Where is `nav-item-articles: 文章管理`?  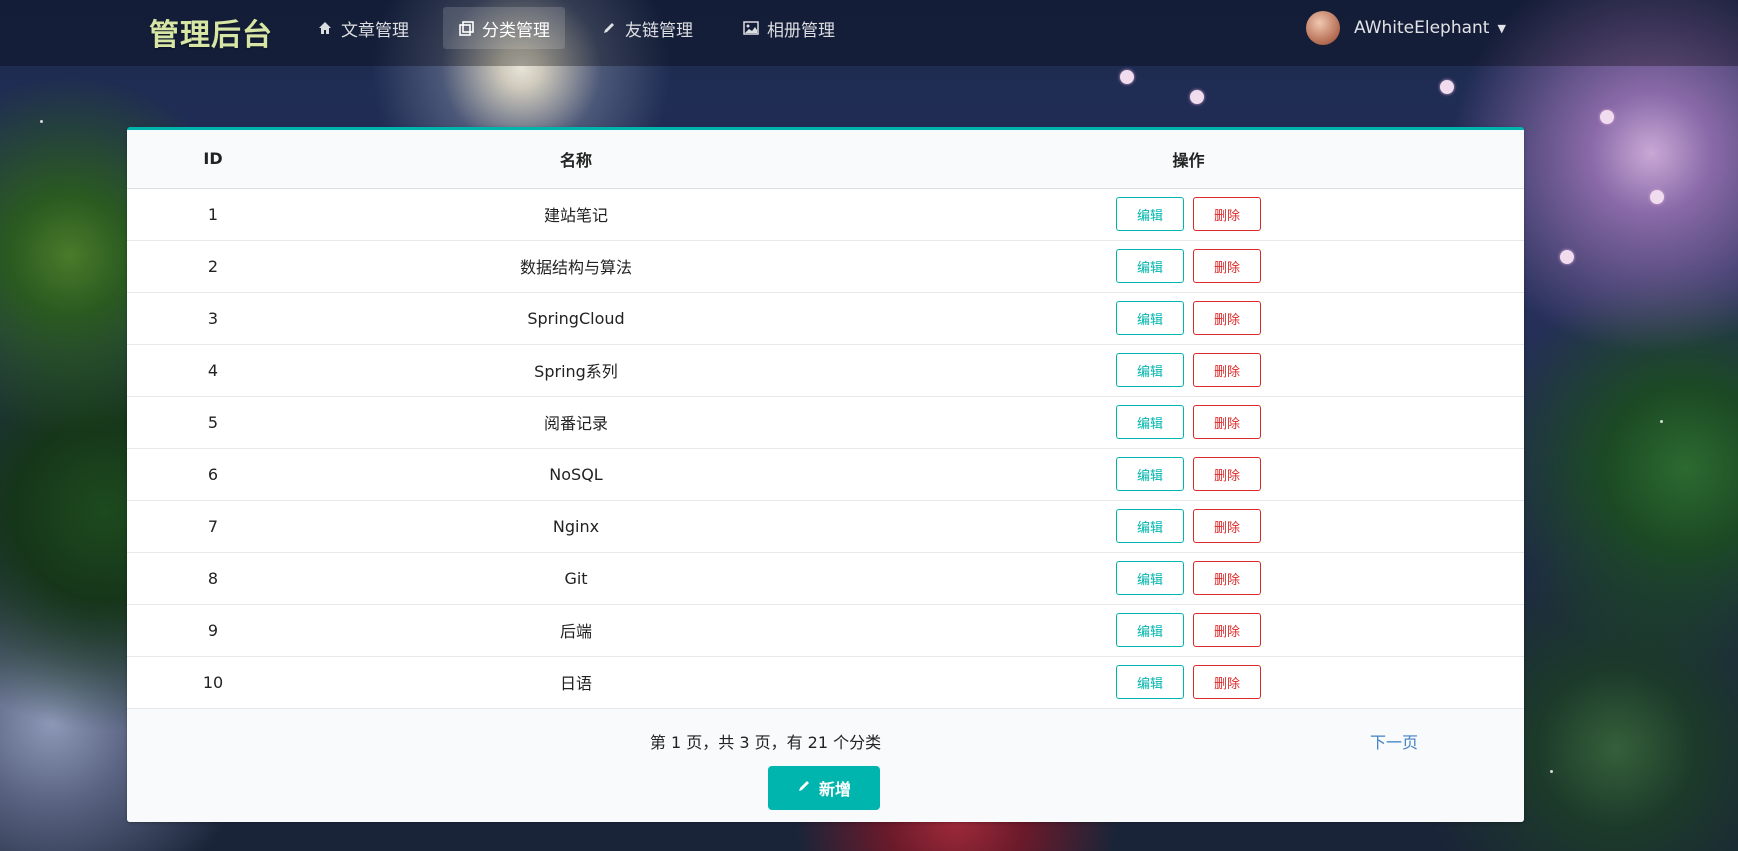
nav-item-articles: 文章管理 is located at coordinates (363, 28).